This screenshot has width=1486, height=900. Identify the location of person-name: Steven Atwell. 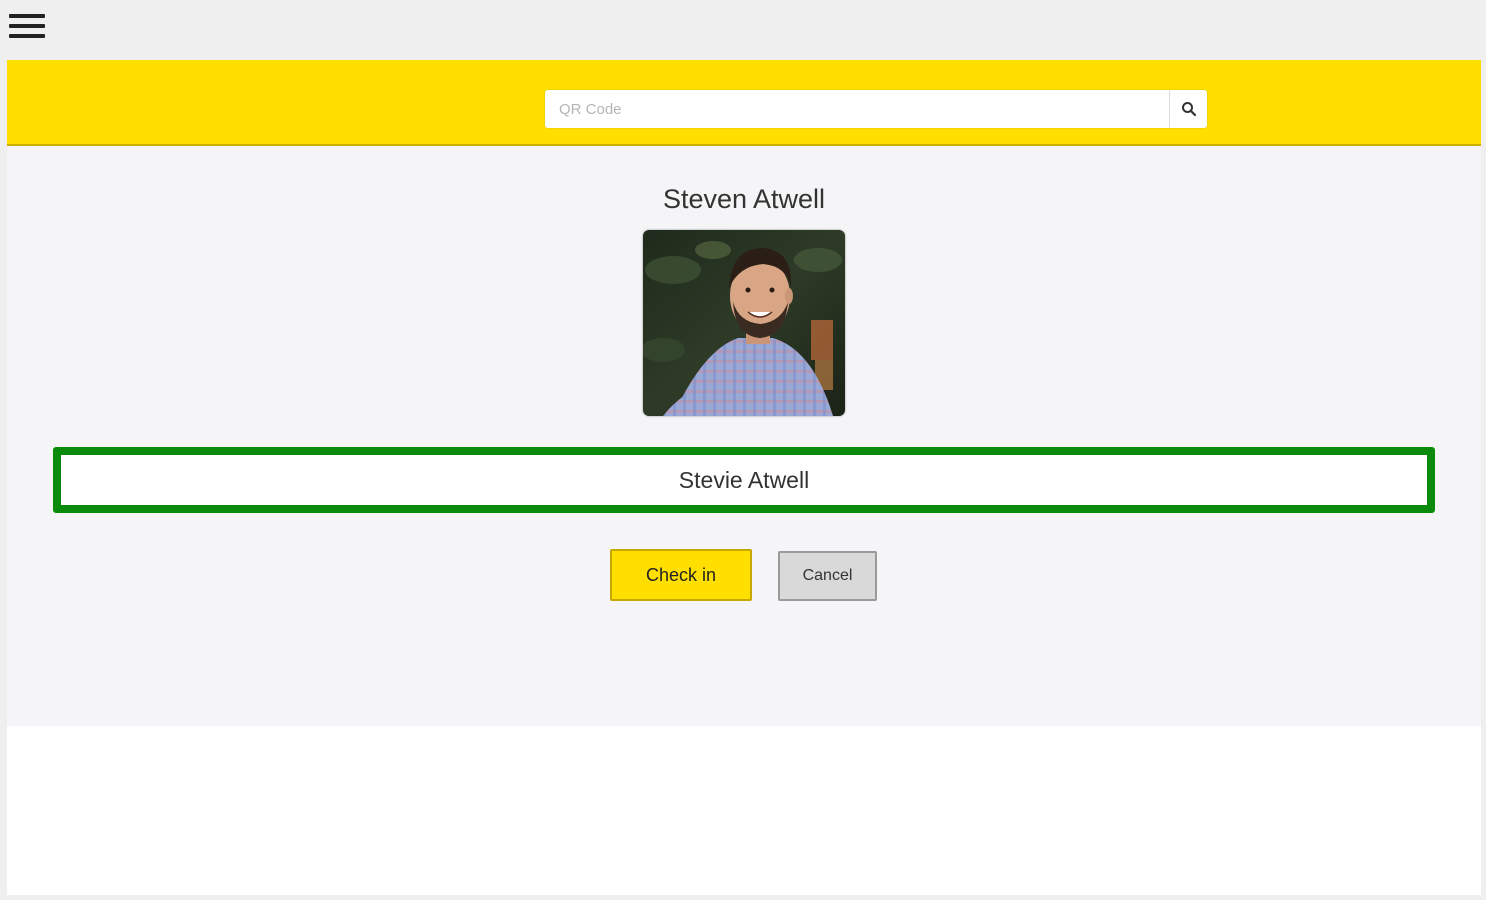
(744, 199).